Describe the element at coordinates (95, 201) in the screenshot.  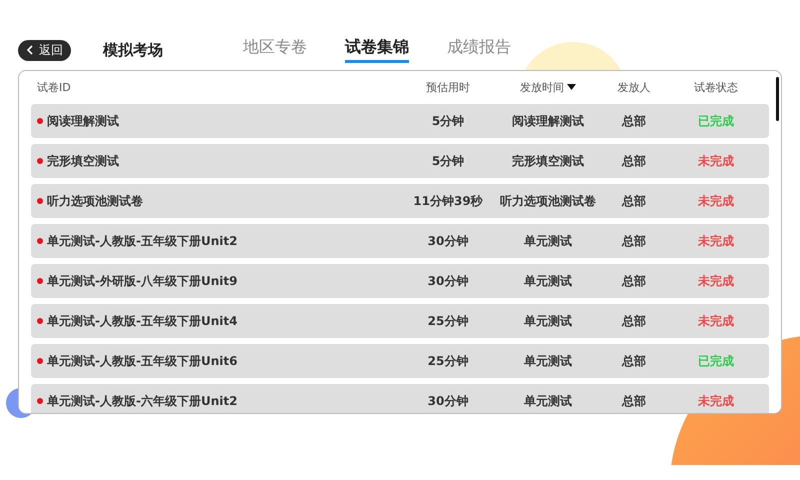
I see `table-cell: 听力选项池测试卷` at that location.